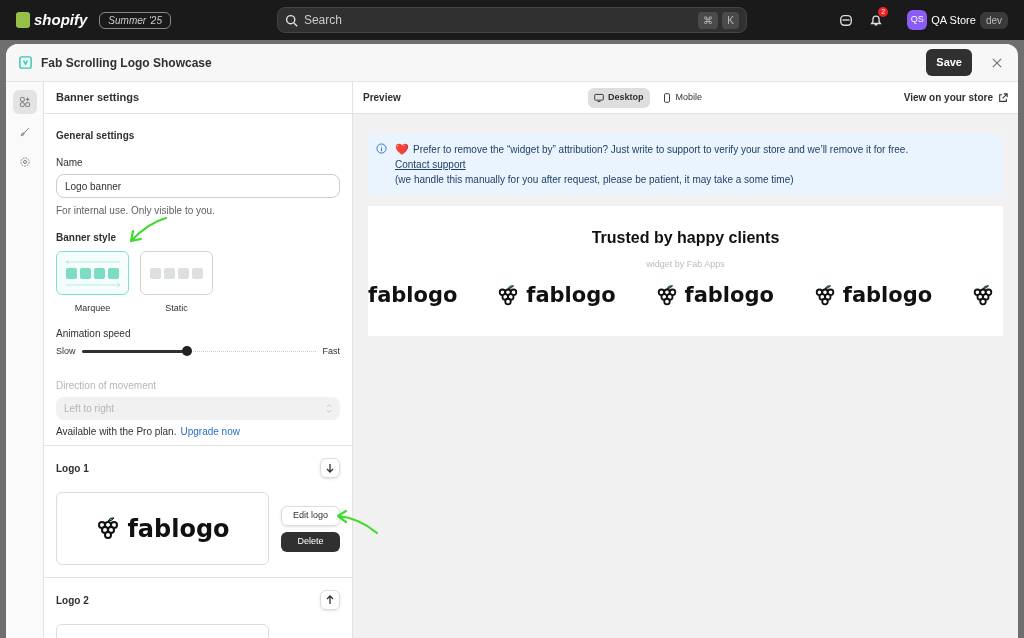  Describe the element at coordinates (72, 468) in the screenshot. I see `logo-title: Logo 1` at that location.